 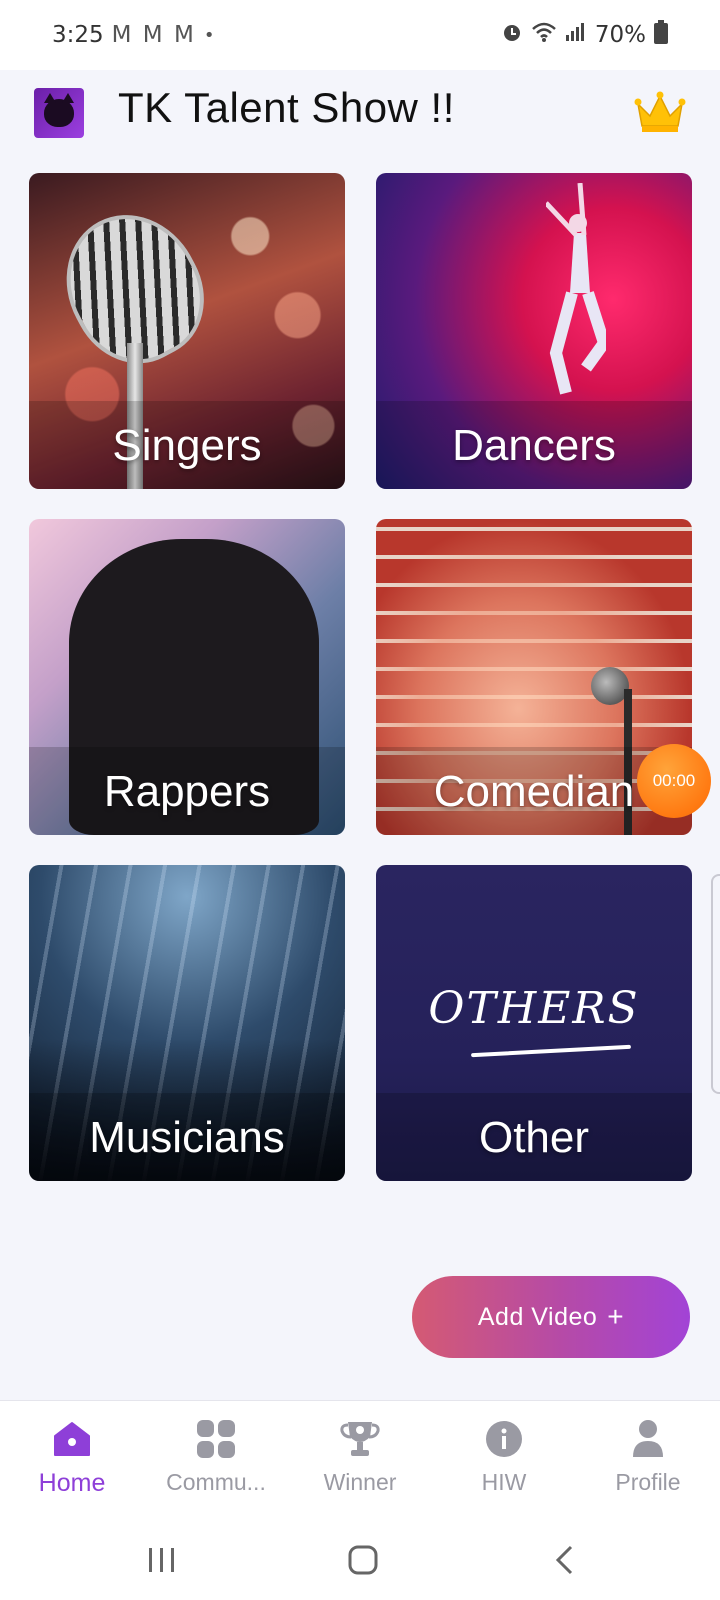 What do you see at coordinates (360, 35) in the screenshot?
I see `status-bar: 3:25 M M M • 70%` at bounding box center [360, 35].